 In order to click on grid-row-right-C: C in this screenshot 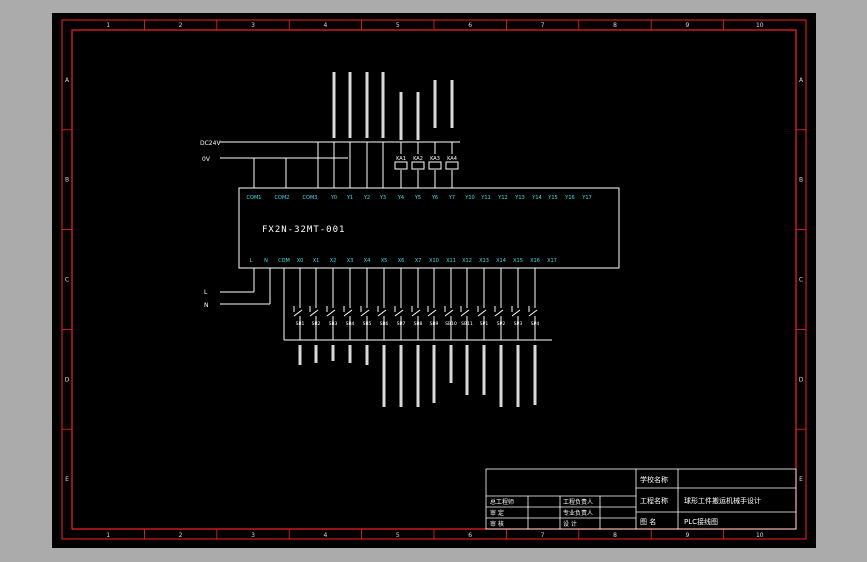, I will do `click(801, 280)`.